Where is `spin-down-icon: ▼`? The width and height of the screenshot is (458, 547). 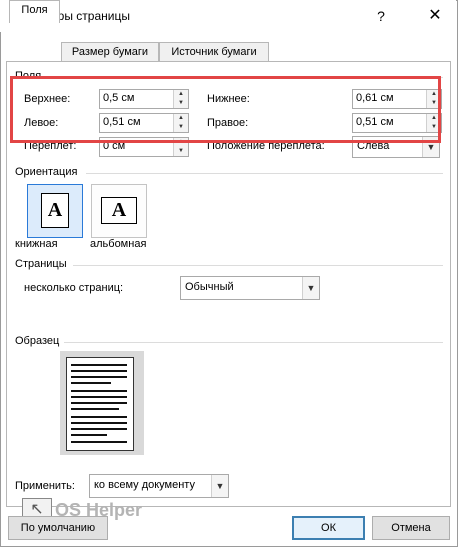 spin-down-icon: ▼ is located at coordinates (181, 151).